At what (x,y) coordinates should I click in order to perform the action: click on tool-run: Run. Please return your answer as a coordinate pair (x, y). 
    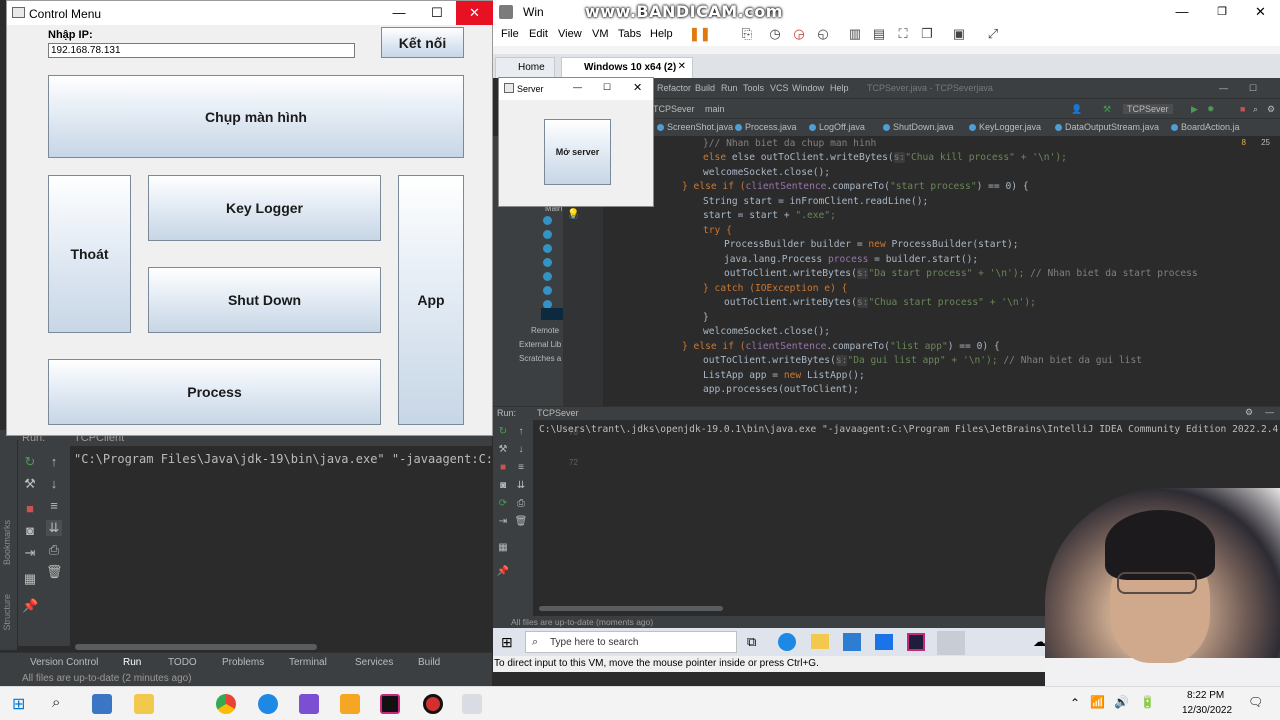
    Looking at the image, I should click on (132, 662).